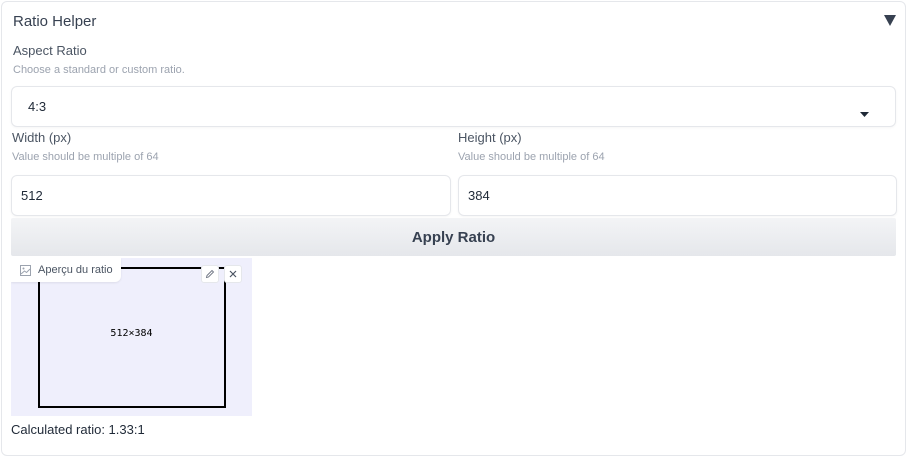 Image resolution: width=911 pixels, height=458 pixels. Describe the element at coordinates (50, 50) in the screenshot. I see `aspect-ratio-label: Aspect Ratio` at that location.